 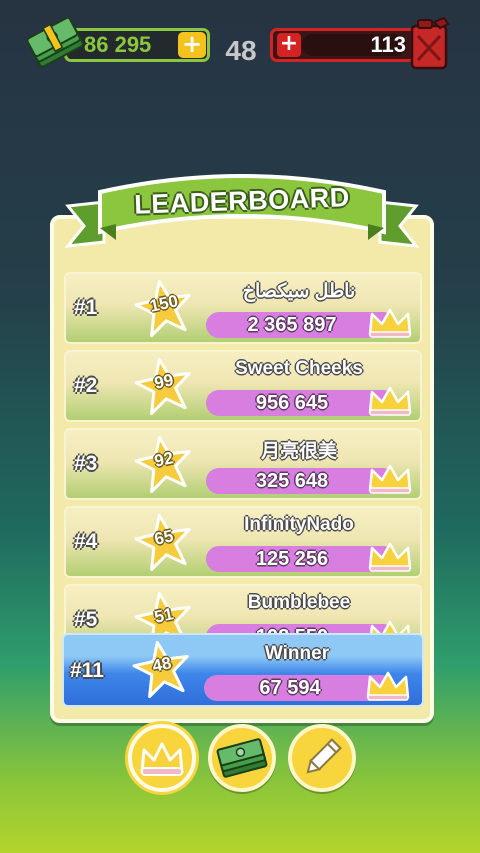 I want to click on leaderboard-row-1: #1 150 ناطل سيكصاخ 2 365 897, so click(x=243, y=308).